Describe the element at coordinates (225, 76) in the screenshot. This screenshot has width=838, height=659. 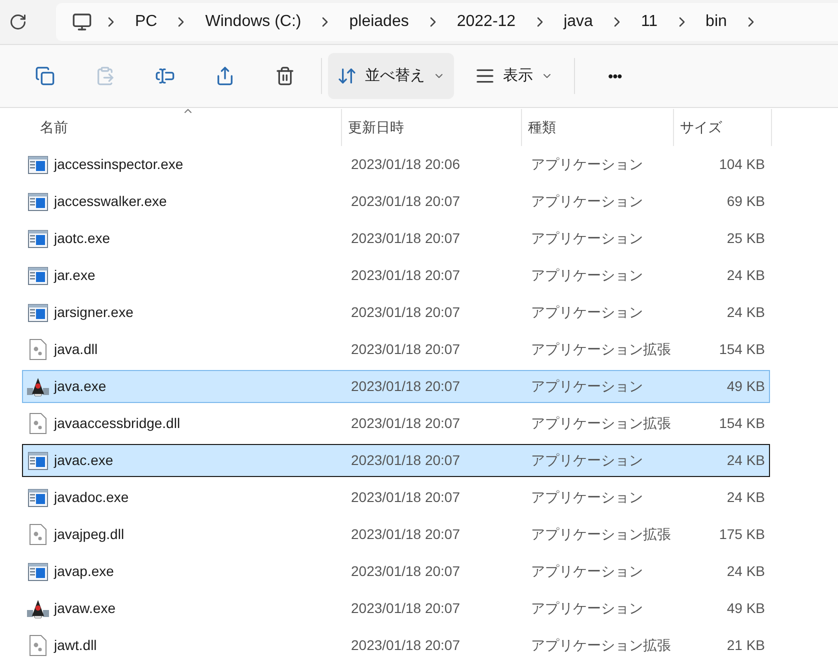
I see `share-icon` at that location.